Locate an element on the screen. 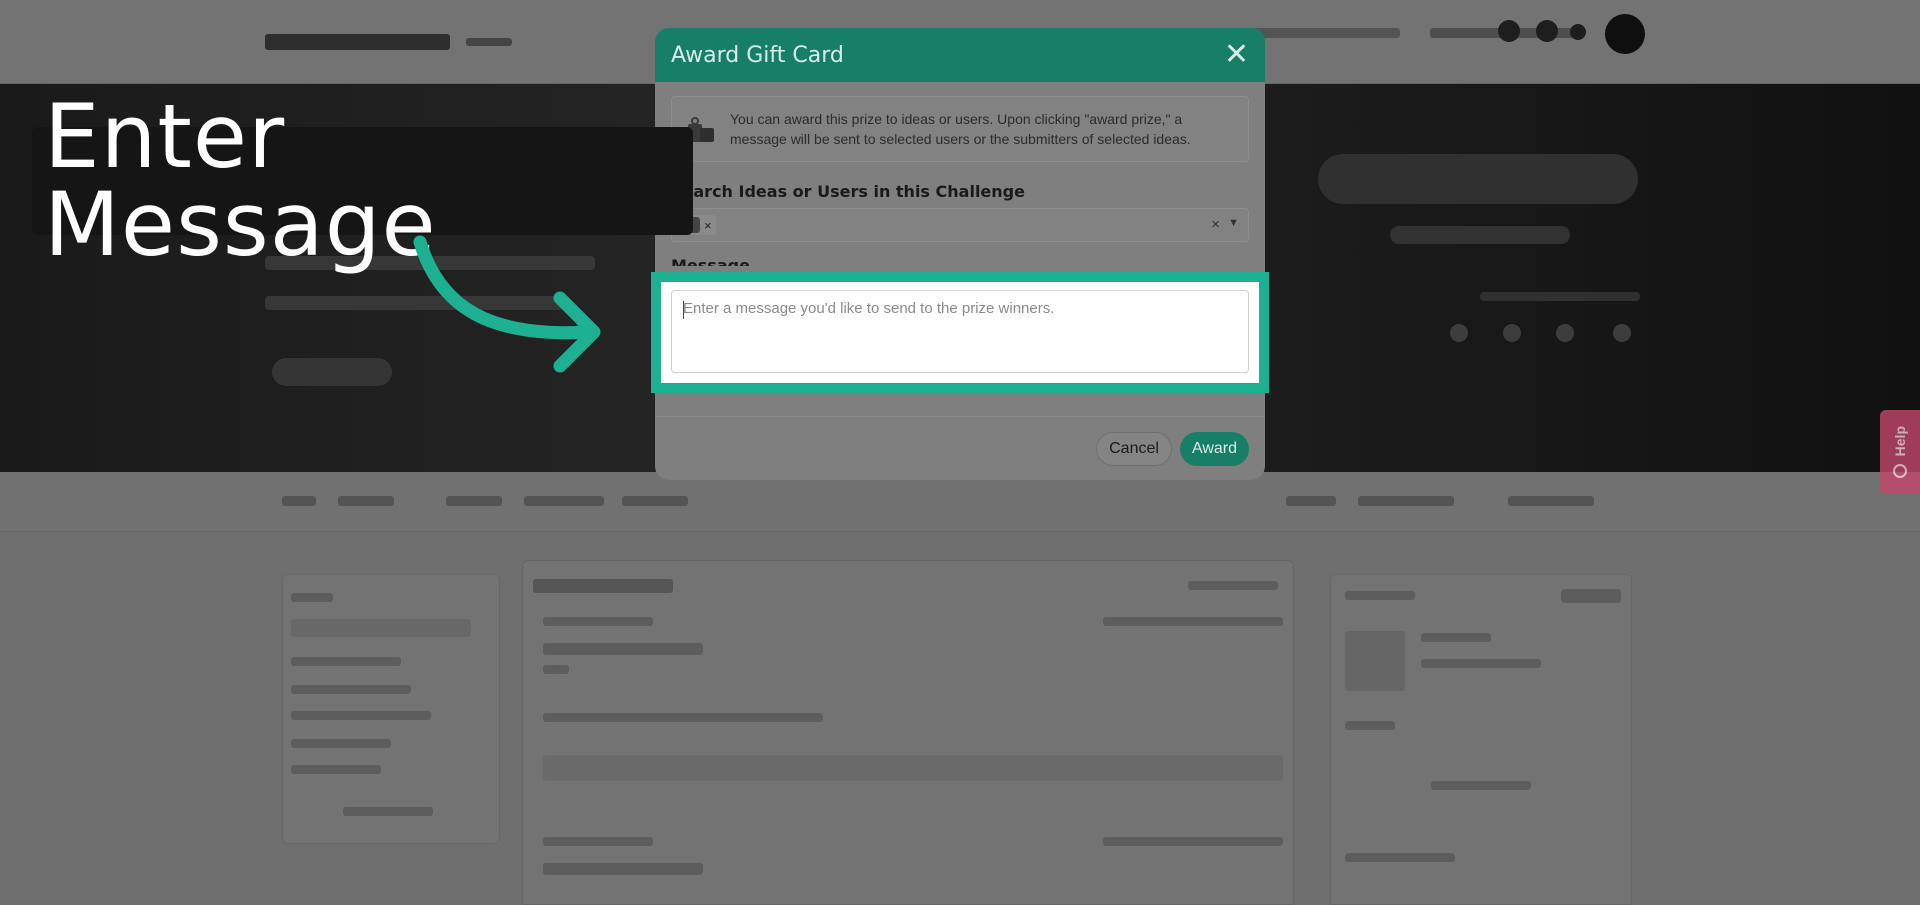 The height and width of the screenshot is (905, 1920). modal-footer: Cancel Award is located at coordinates (960, 448).